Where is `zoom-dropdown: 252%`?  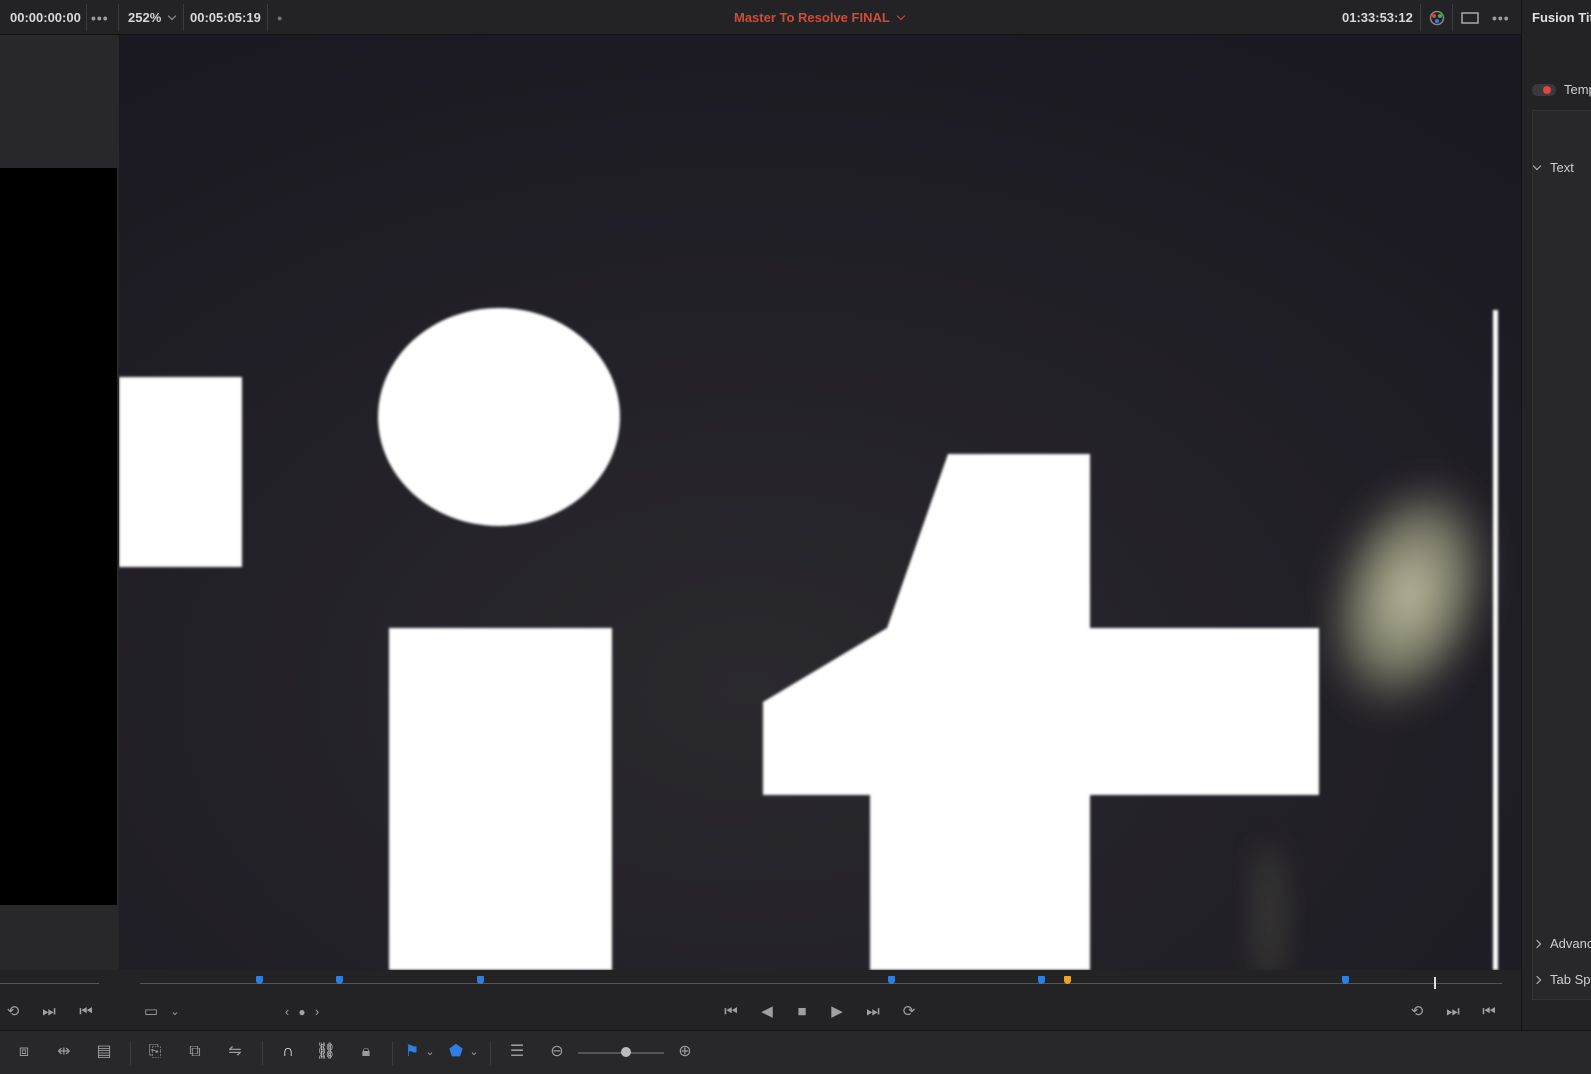 zoom-dropdown: 252% is located at coordinates (152, 17).